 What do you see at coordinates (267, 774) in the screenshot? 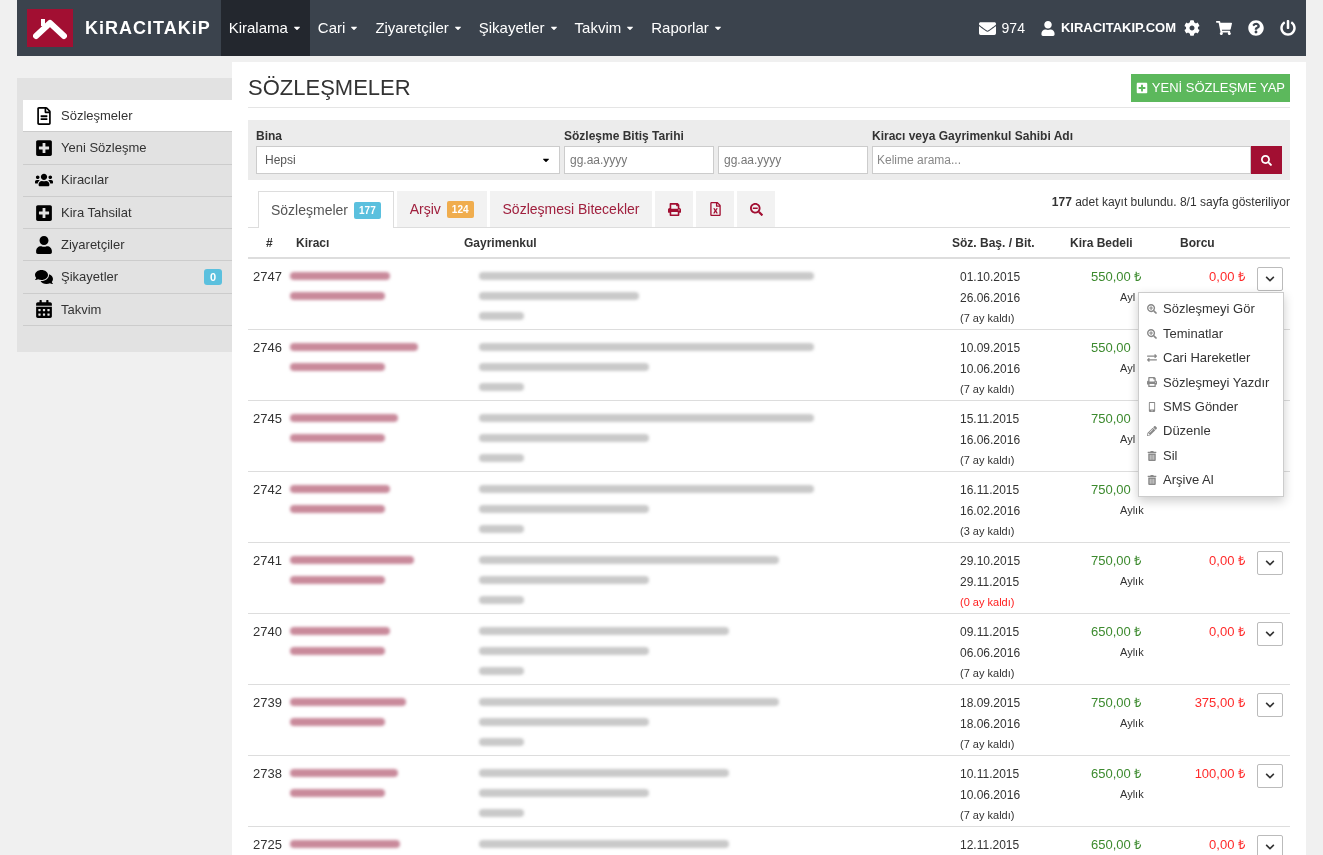
I see `row-number: 2738` at bounding box center [267, 774].